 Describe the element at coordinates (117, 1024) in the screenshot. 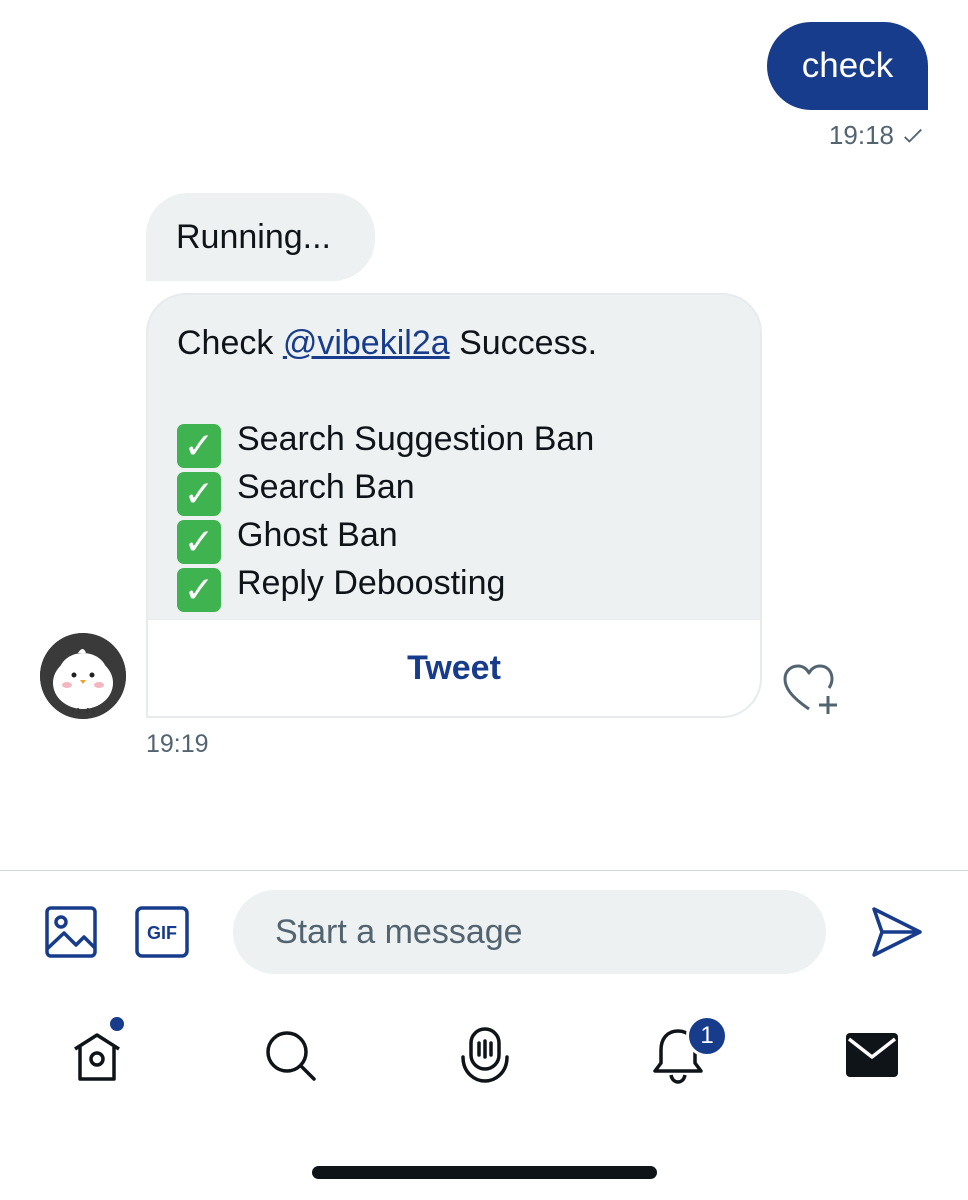

I see `home-unread-dot` at that location.